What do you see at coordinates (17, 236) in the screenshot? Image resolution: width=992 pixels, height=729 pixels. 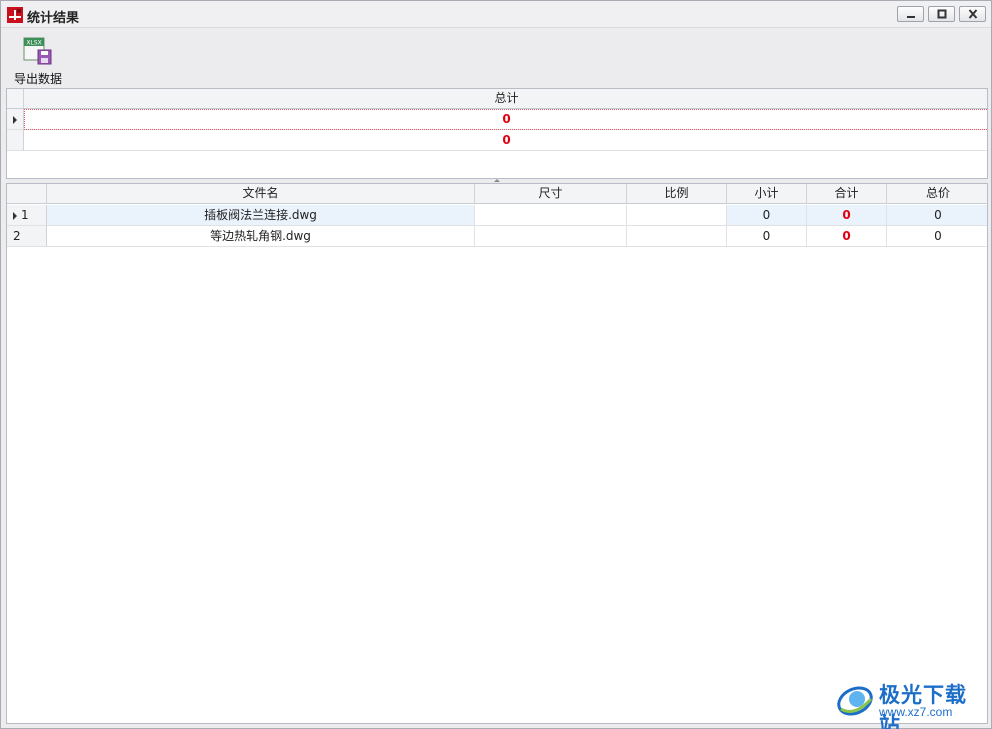 I see `row-number: 2` at bounding box center [17, 236].